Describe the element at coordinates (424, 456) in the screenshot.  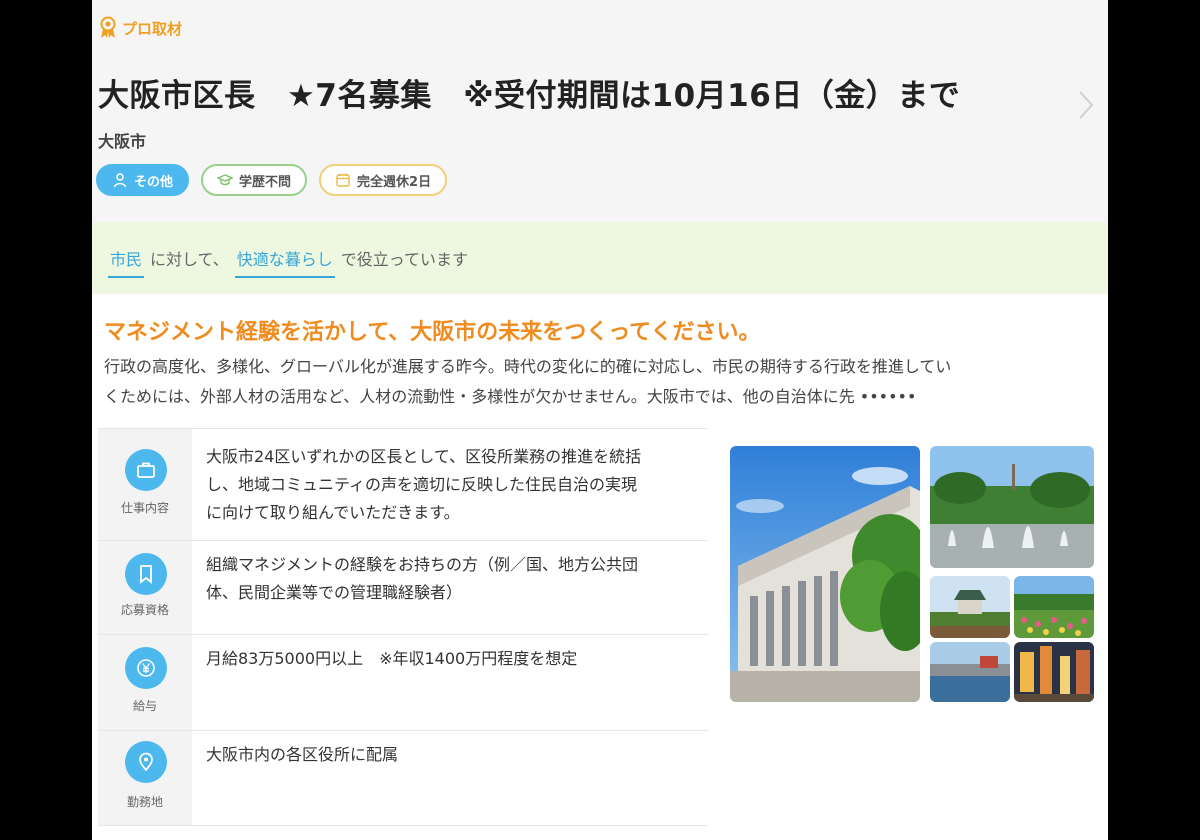
I see `detail-line: 大阪市24区いずれかの区長として、区役所業務の推進を統括` at that location.